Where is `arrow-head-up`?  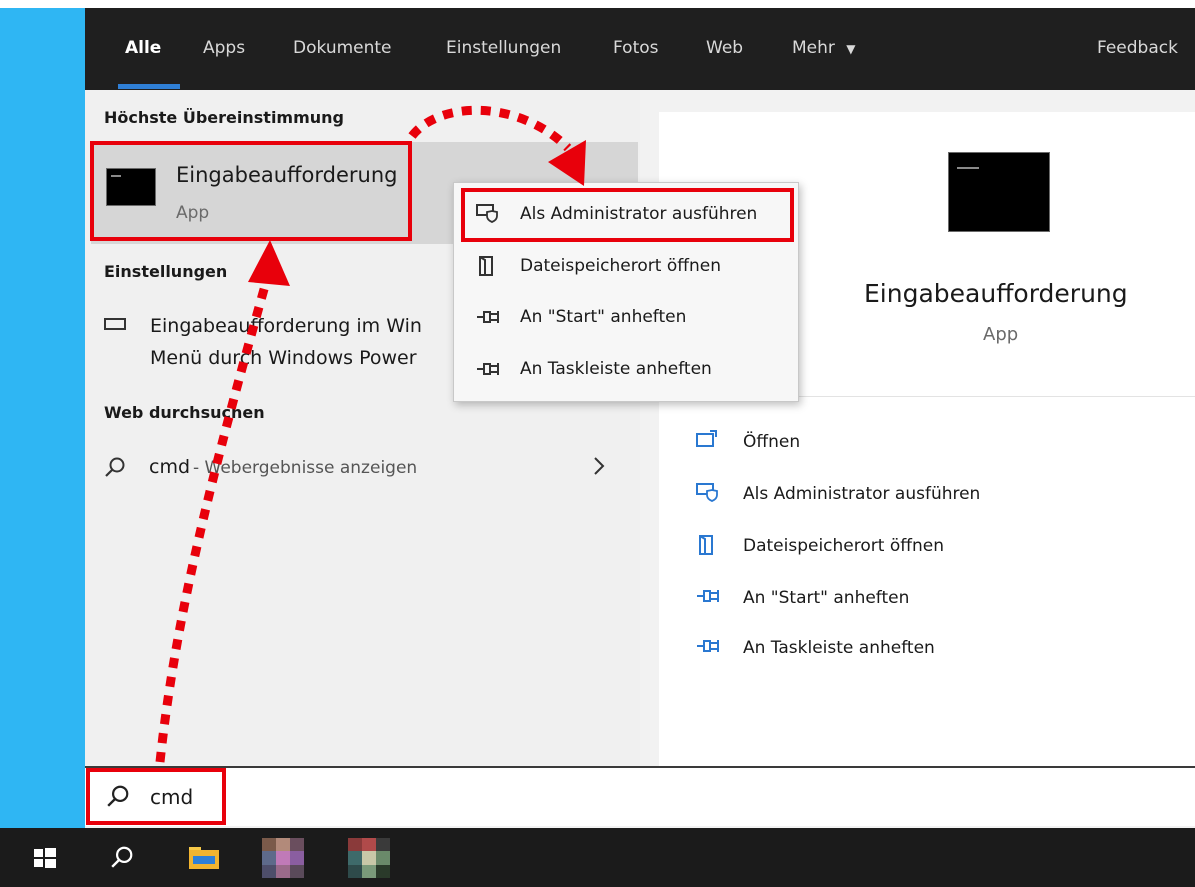 arrow-head-up is located at coordinates (269, 263).